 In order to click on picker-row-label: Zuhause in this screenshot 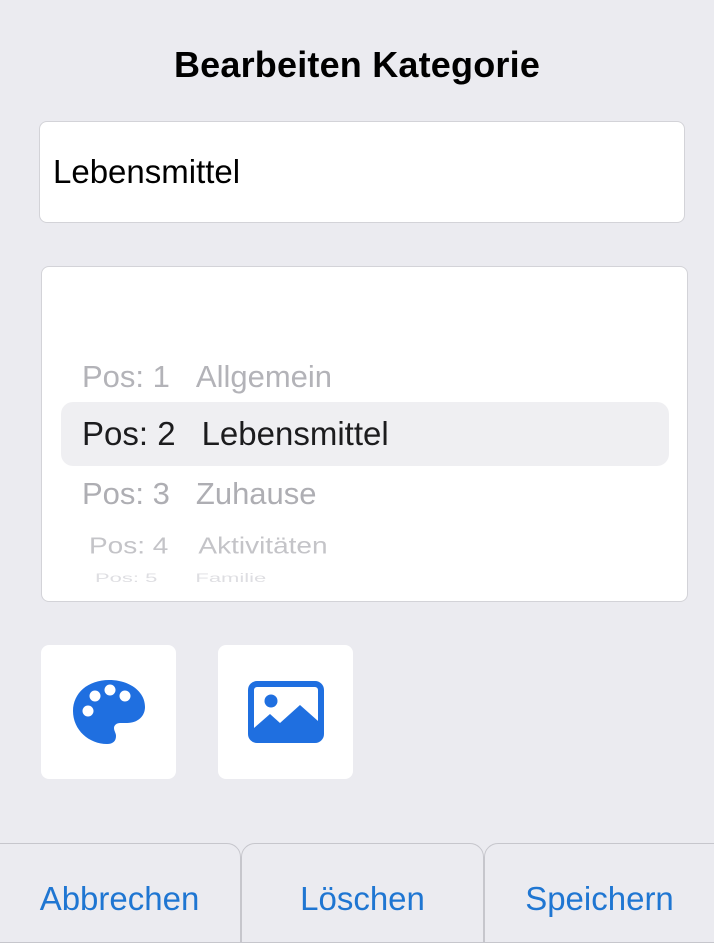, I will do `click(256, 493)`.